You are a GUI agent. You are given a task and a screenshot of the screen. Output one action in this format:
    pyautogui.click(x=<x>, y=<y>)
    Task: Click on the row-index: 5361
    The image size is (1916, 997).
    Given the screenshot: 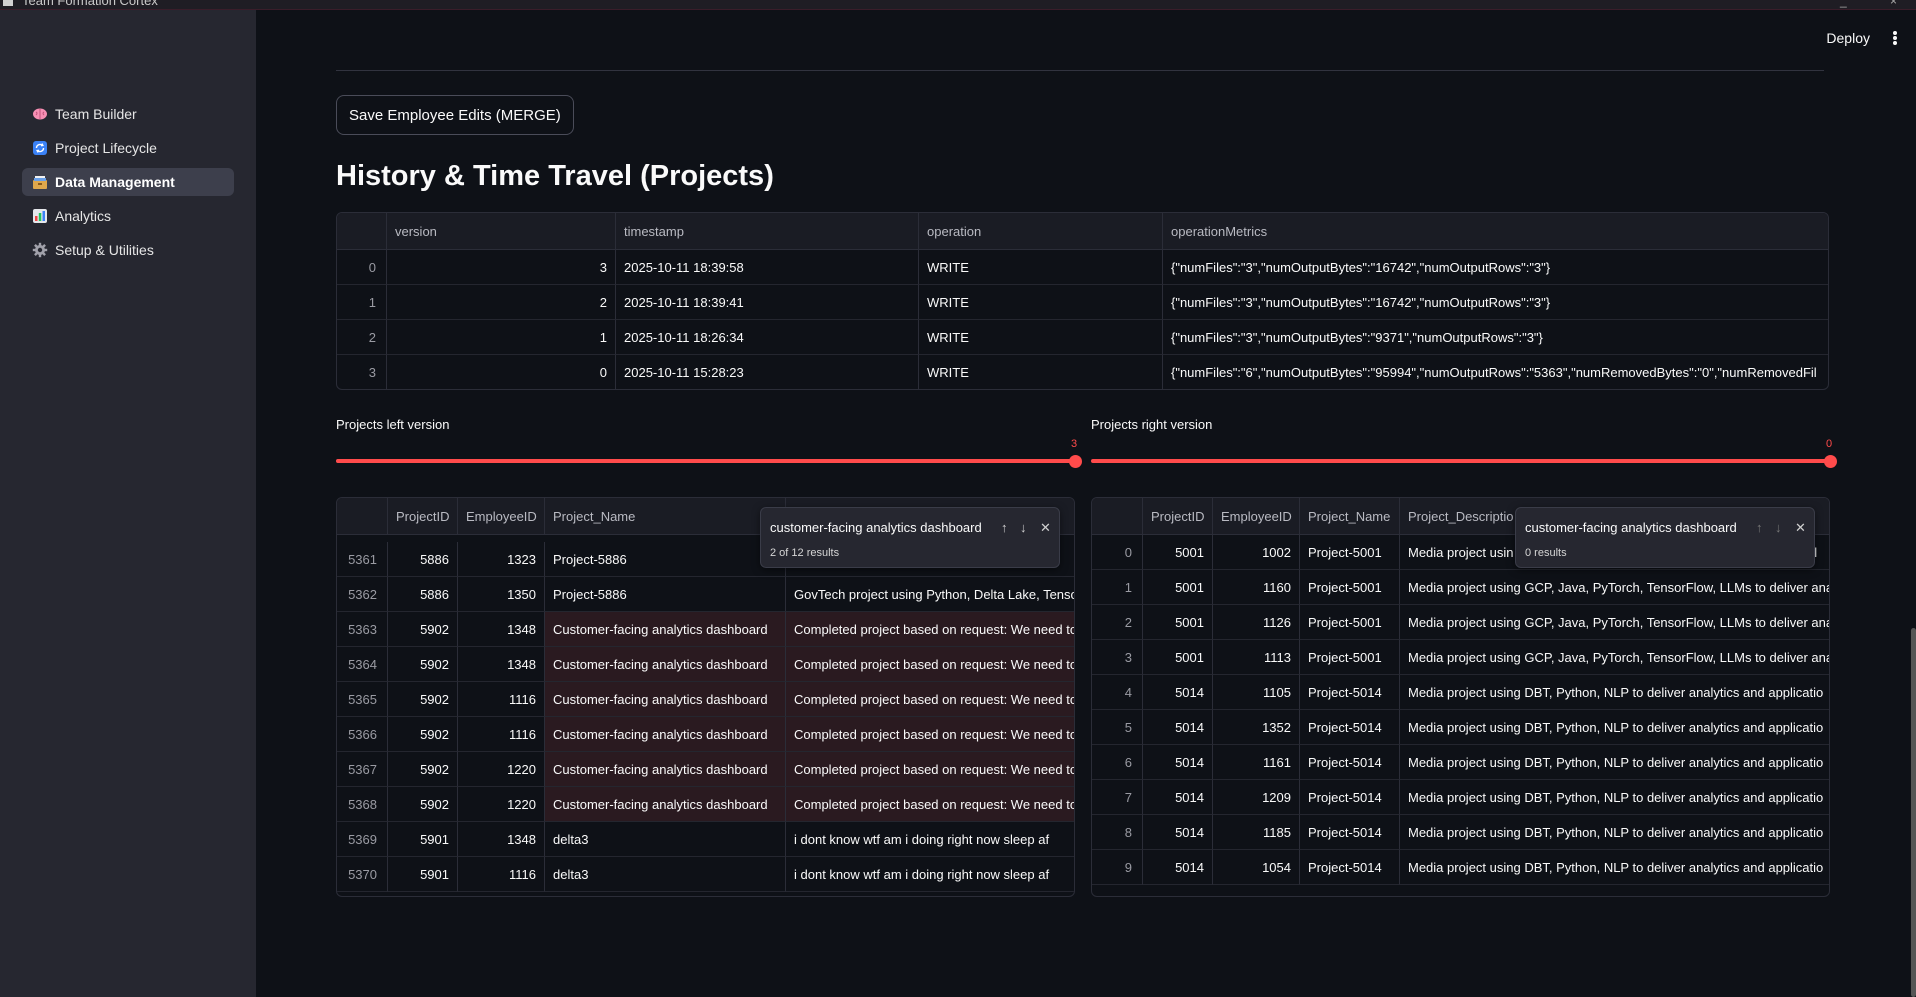 What is the action you would take?
    pyautogui.click(x=362, y=559)
    